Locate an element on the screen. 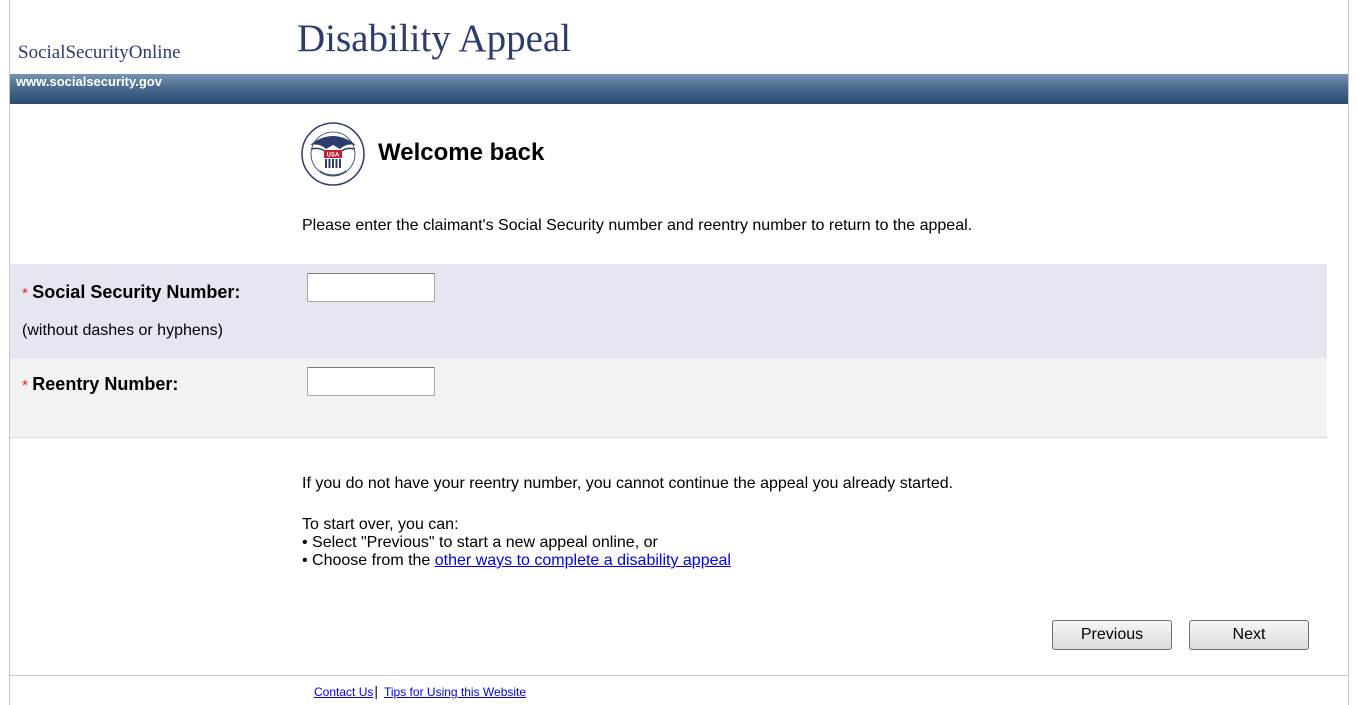 This screenshot has height=705, width=1358. page-title: Disability Appeal is located at coordinates (434, 38).